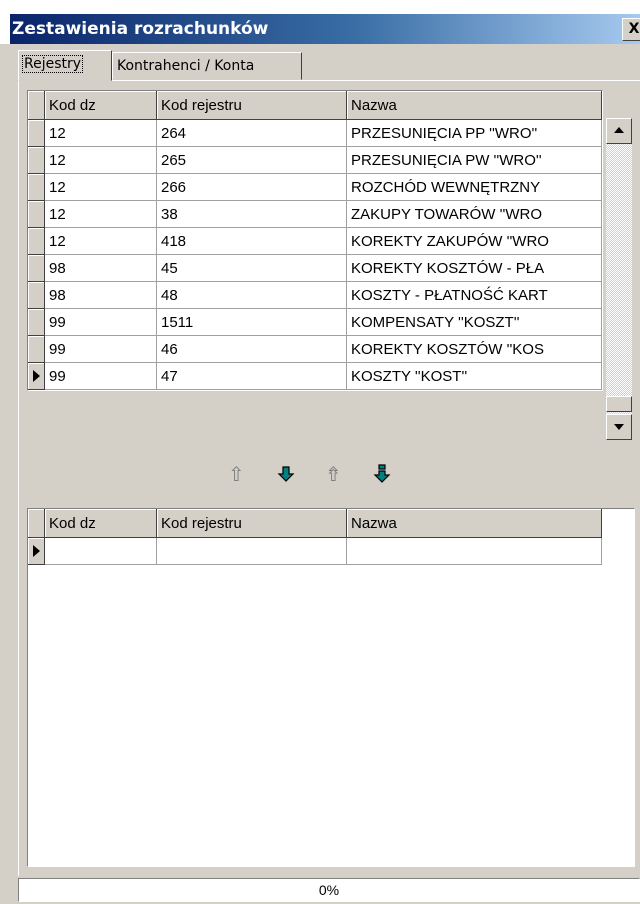  I want to click on scroll-down-button, so click(619, 427).